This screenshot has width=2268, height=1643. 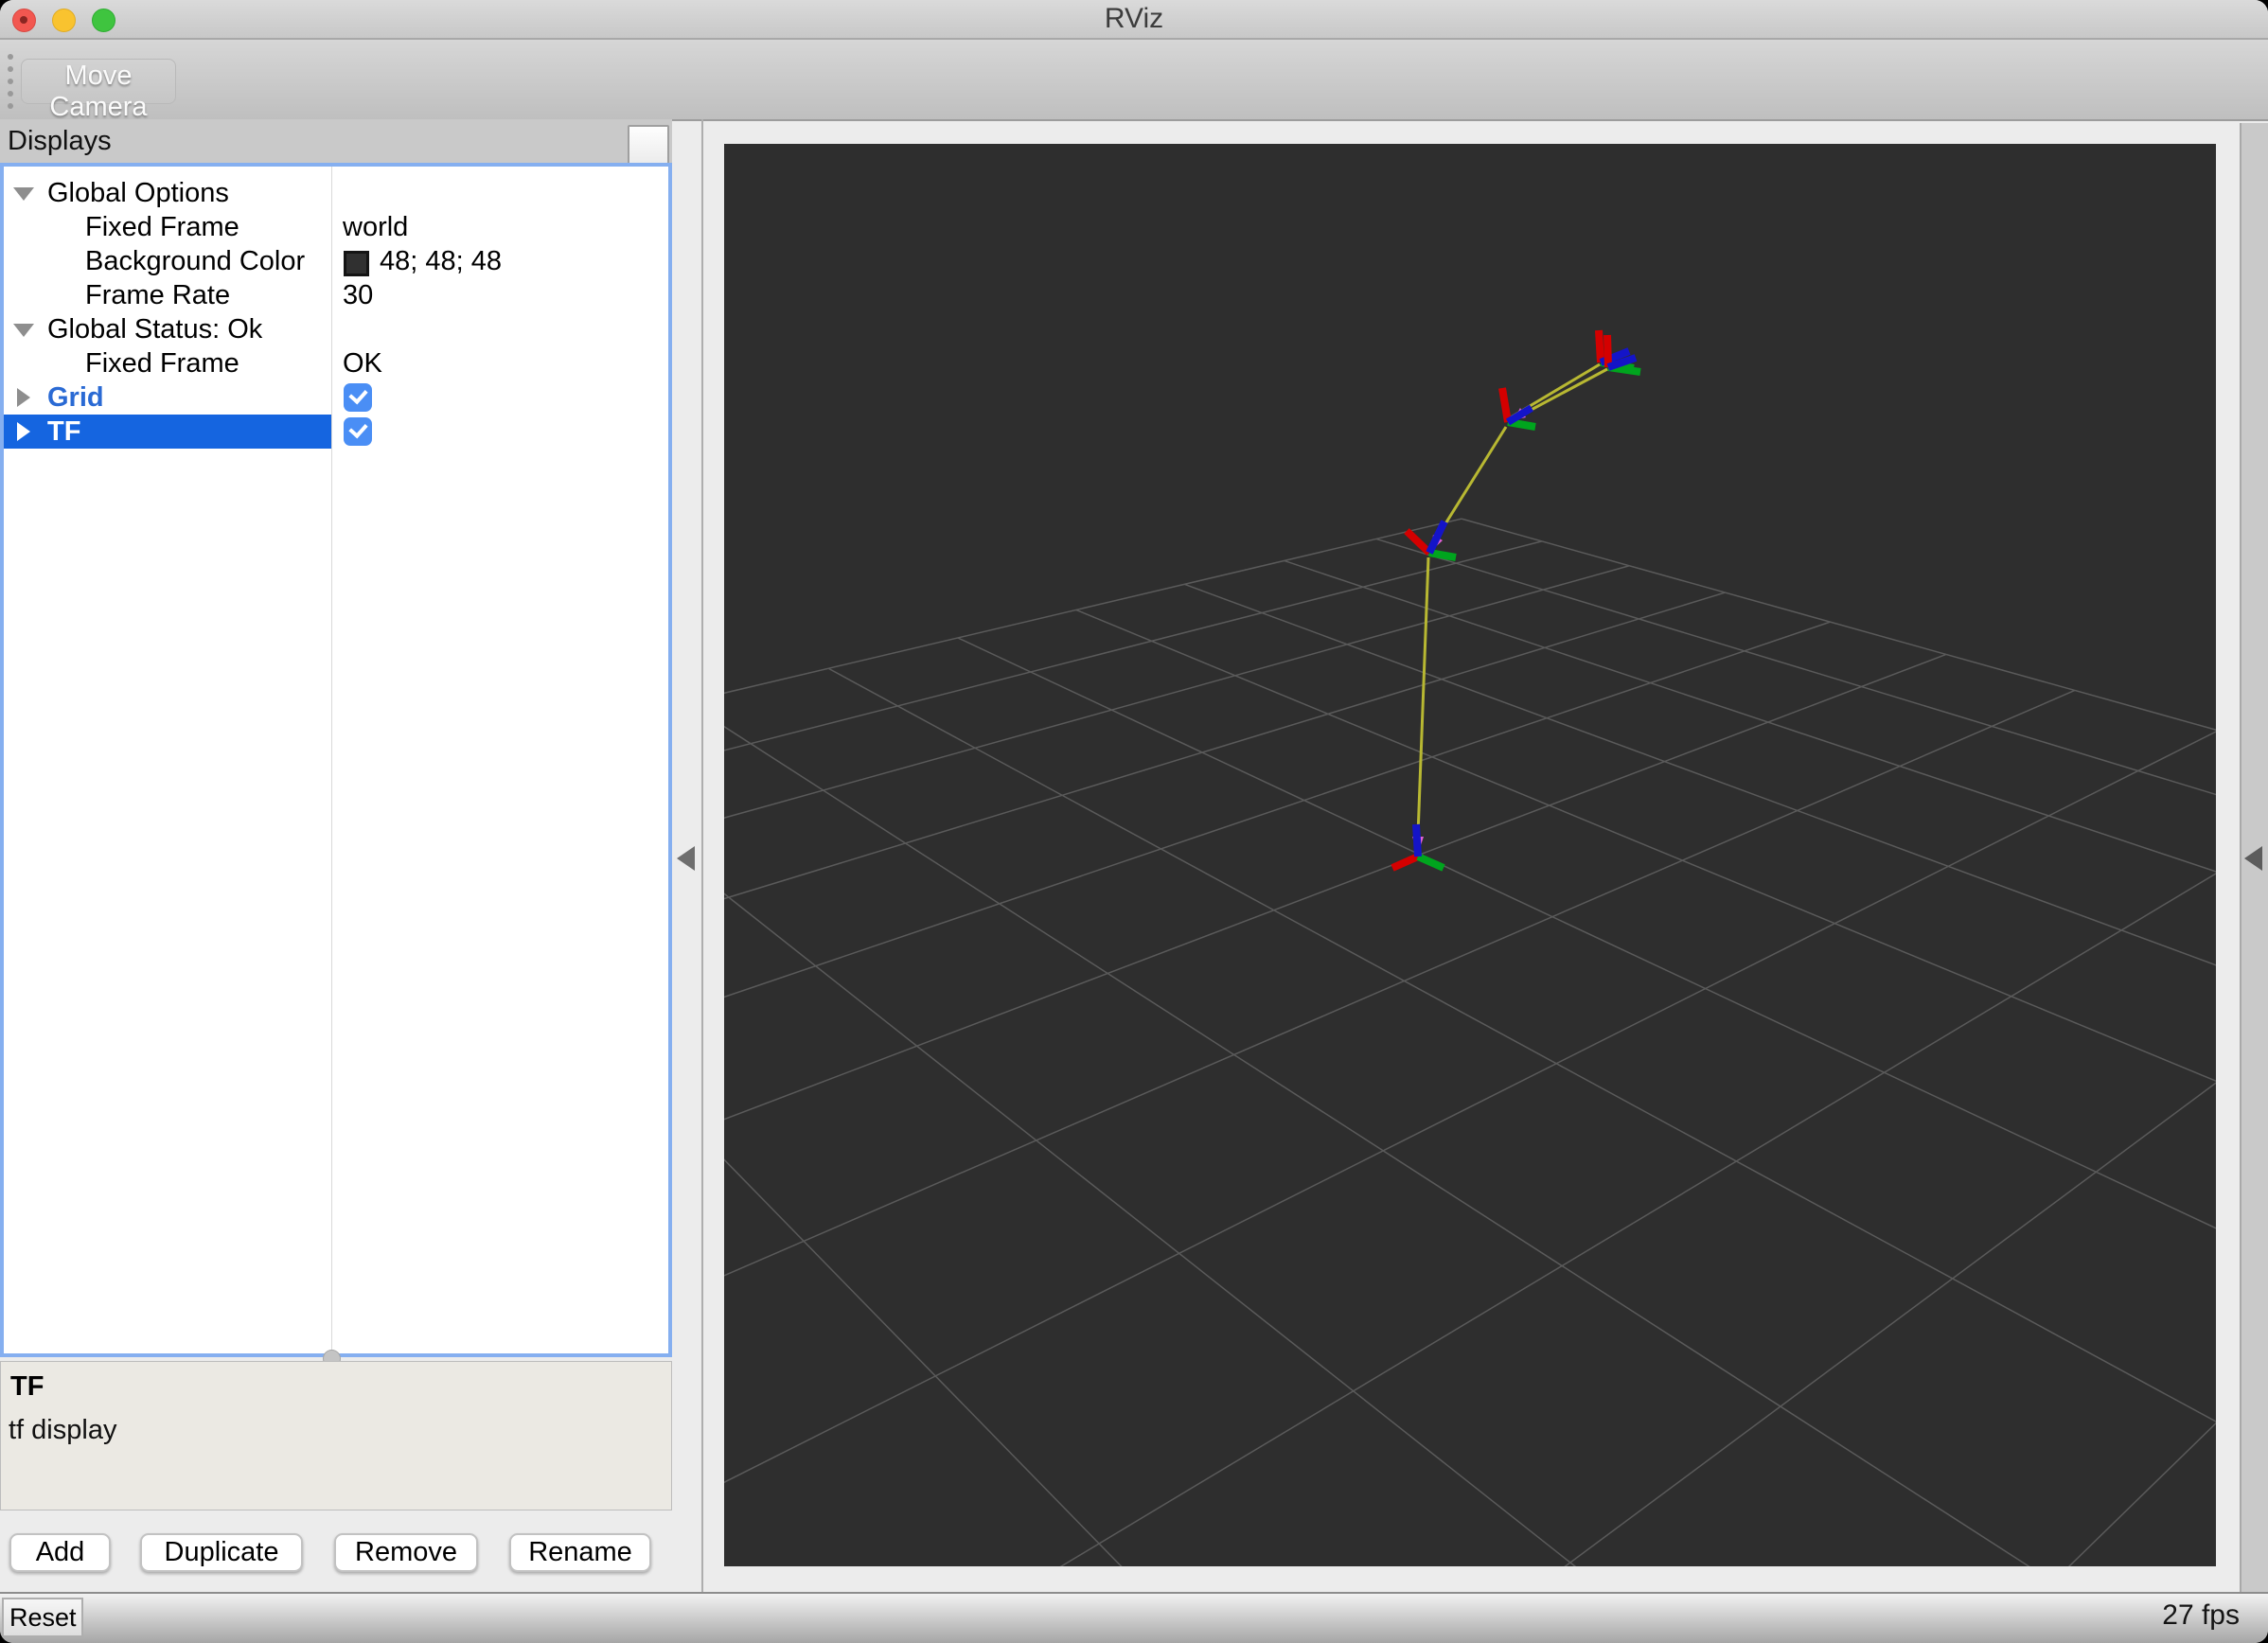 I want to click on collapse-left-panel-icon, so click(x=686, y=858).